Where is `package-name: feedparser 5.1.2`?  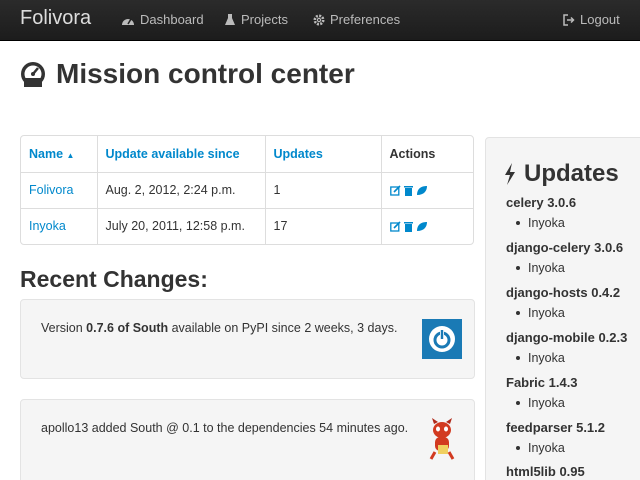 package-name: feedparser 5.1.2 is located at coordinates (556, 427).